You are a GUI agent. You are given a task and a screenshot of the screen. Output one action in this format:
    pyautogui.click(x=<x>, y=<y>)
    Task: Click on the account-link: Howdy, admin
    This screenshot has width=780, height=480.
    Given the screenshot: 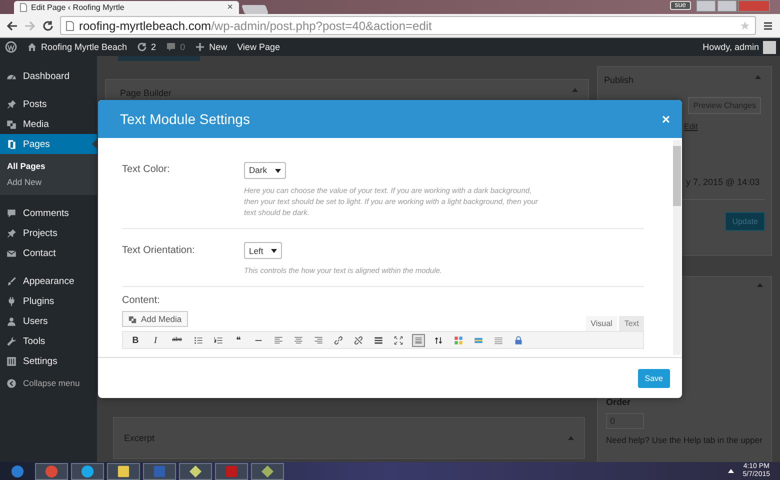 What is the action you would take?
    pyautogui.click(x=730, y=47)
    